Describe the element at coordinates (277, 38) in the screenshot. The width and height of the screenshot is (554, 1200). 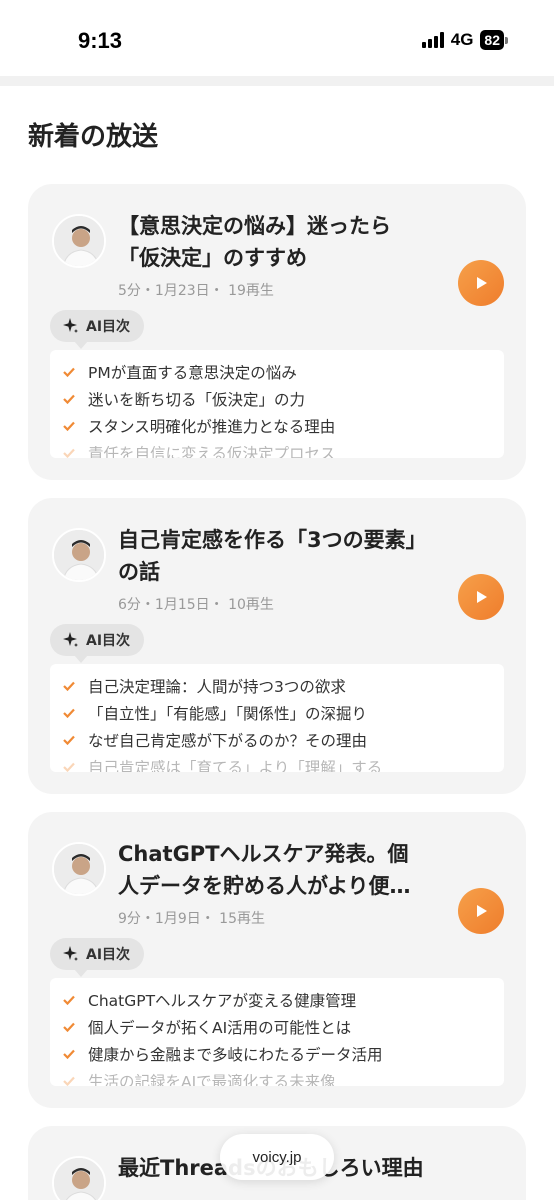
I see `status-bar: 9:13 4G 82` at that location.